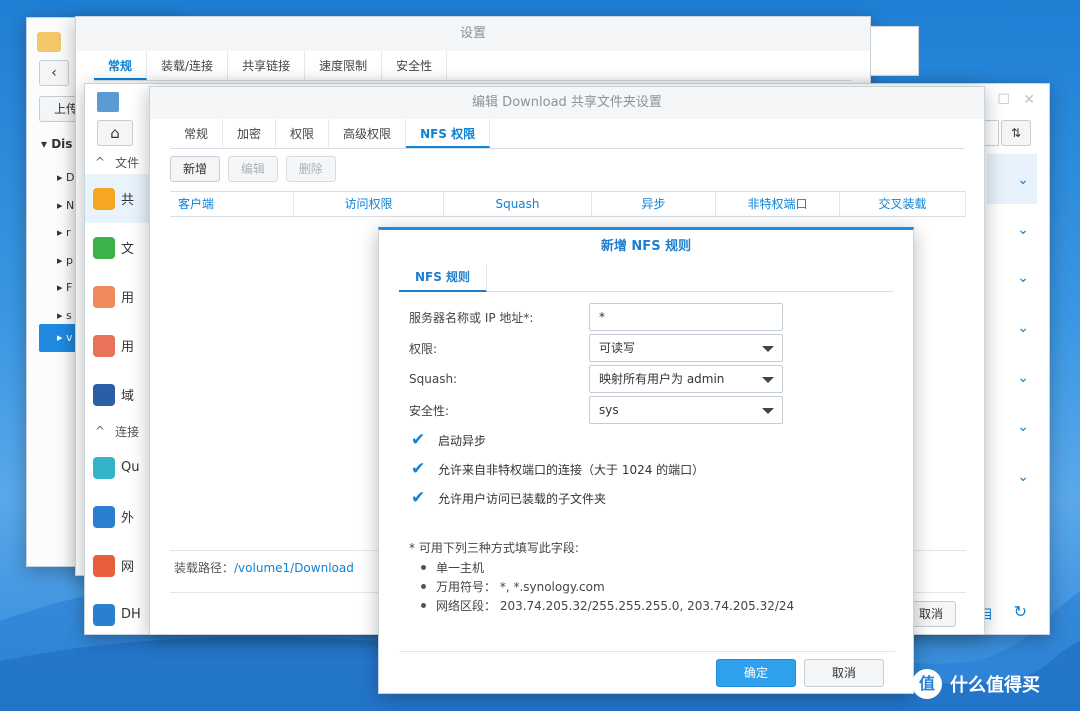 This screenshot has height=711, width=1080. What do you see at coordinates (1016, 100) in the screenshot?
I see `control-panel-window-controls: ☐ ✕` at bounding box center [1016, 100].